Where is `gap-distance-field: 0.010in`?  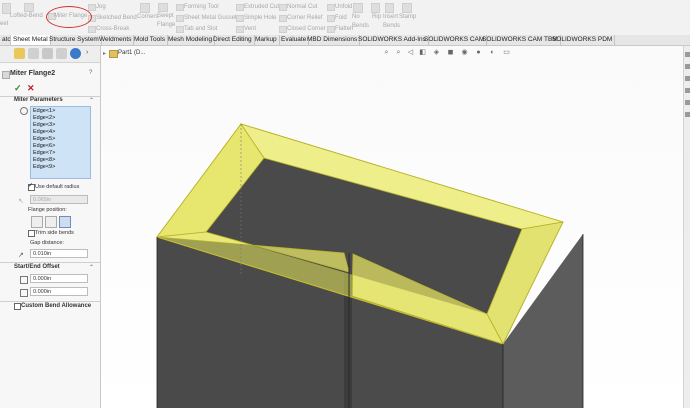 gap-distance-field: 0.010in is located at coordinates (59, 253).